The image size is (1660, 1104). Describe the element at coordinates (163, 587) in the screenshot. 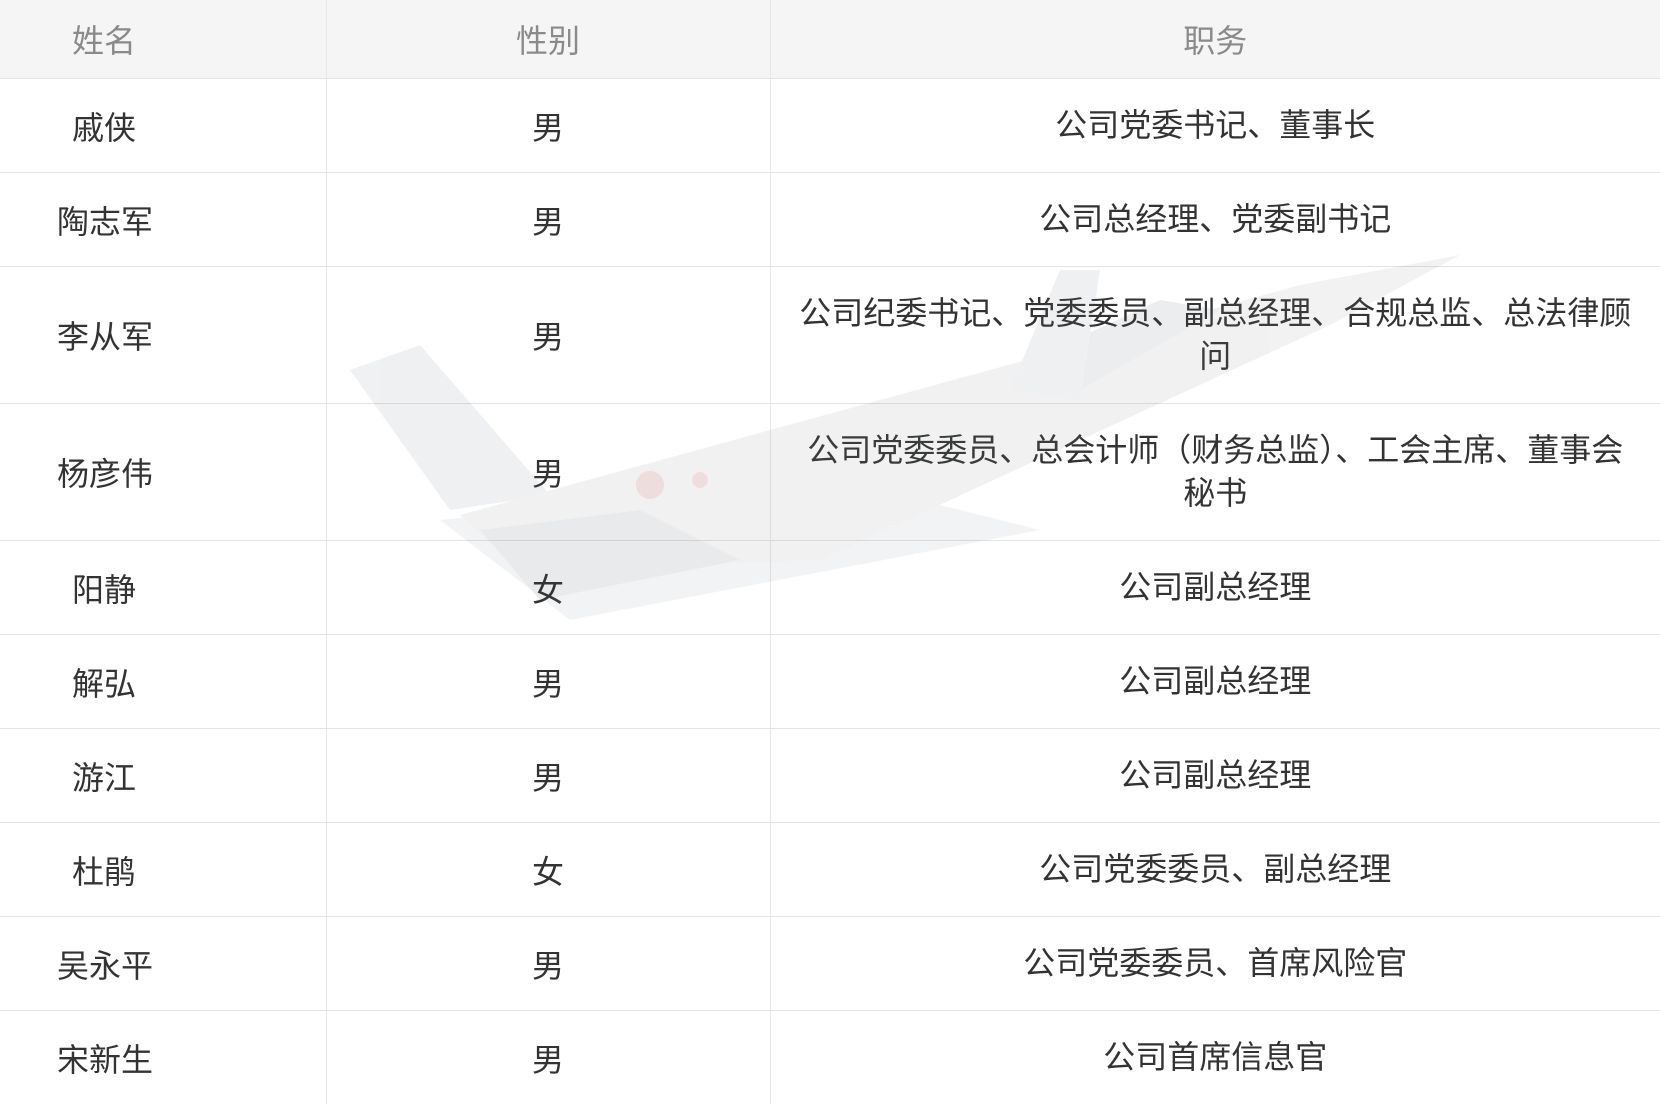

I see `cell-name: 阳静` at that location.